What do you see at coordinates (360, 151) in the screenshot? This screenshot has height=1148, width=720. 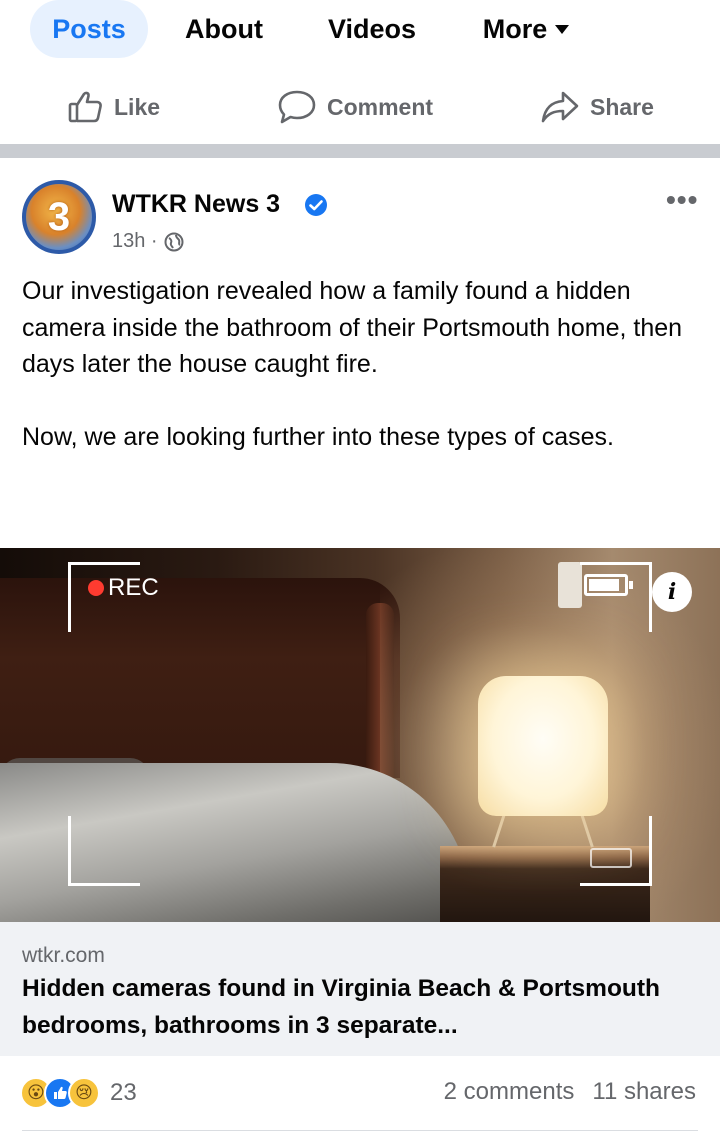 I see `feed-divider` at bounding box center [360, 151].